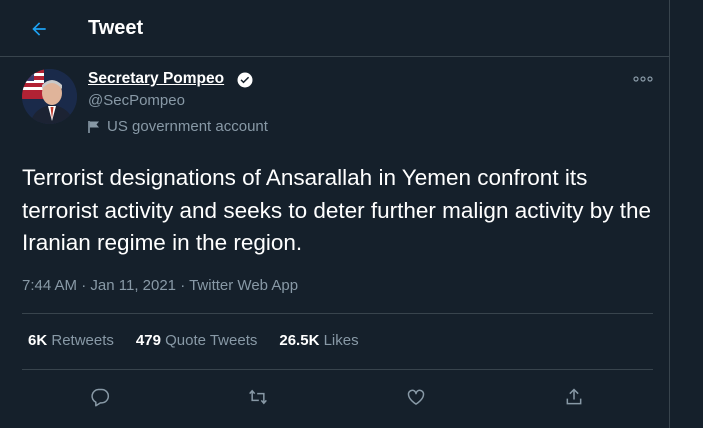 The height and width of the screenshot is (428, 703). I want to click on author-name: Secretary Pompeo, so click(156, 79).